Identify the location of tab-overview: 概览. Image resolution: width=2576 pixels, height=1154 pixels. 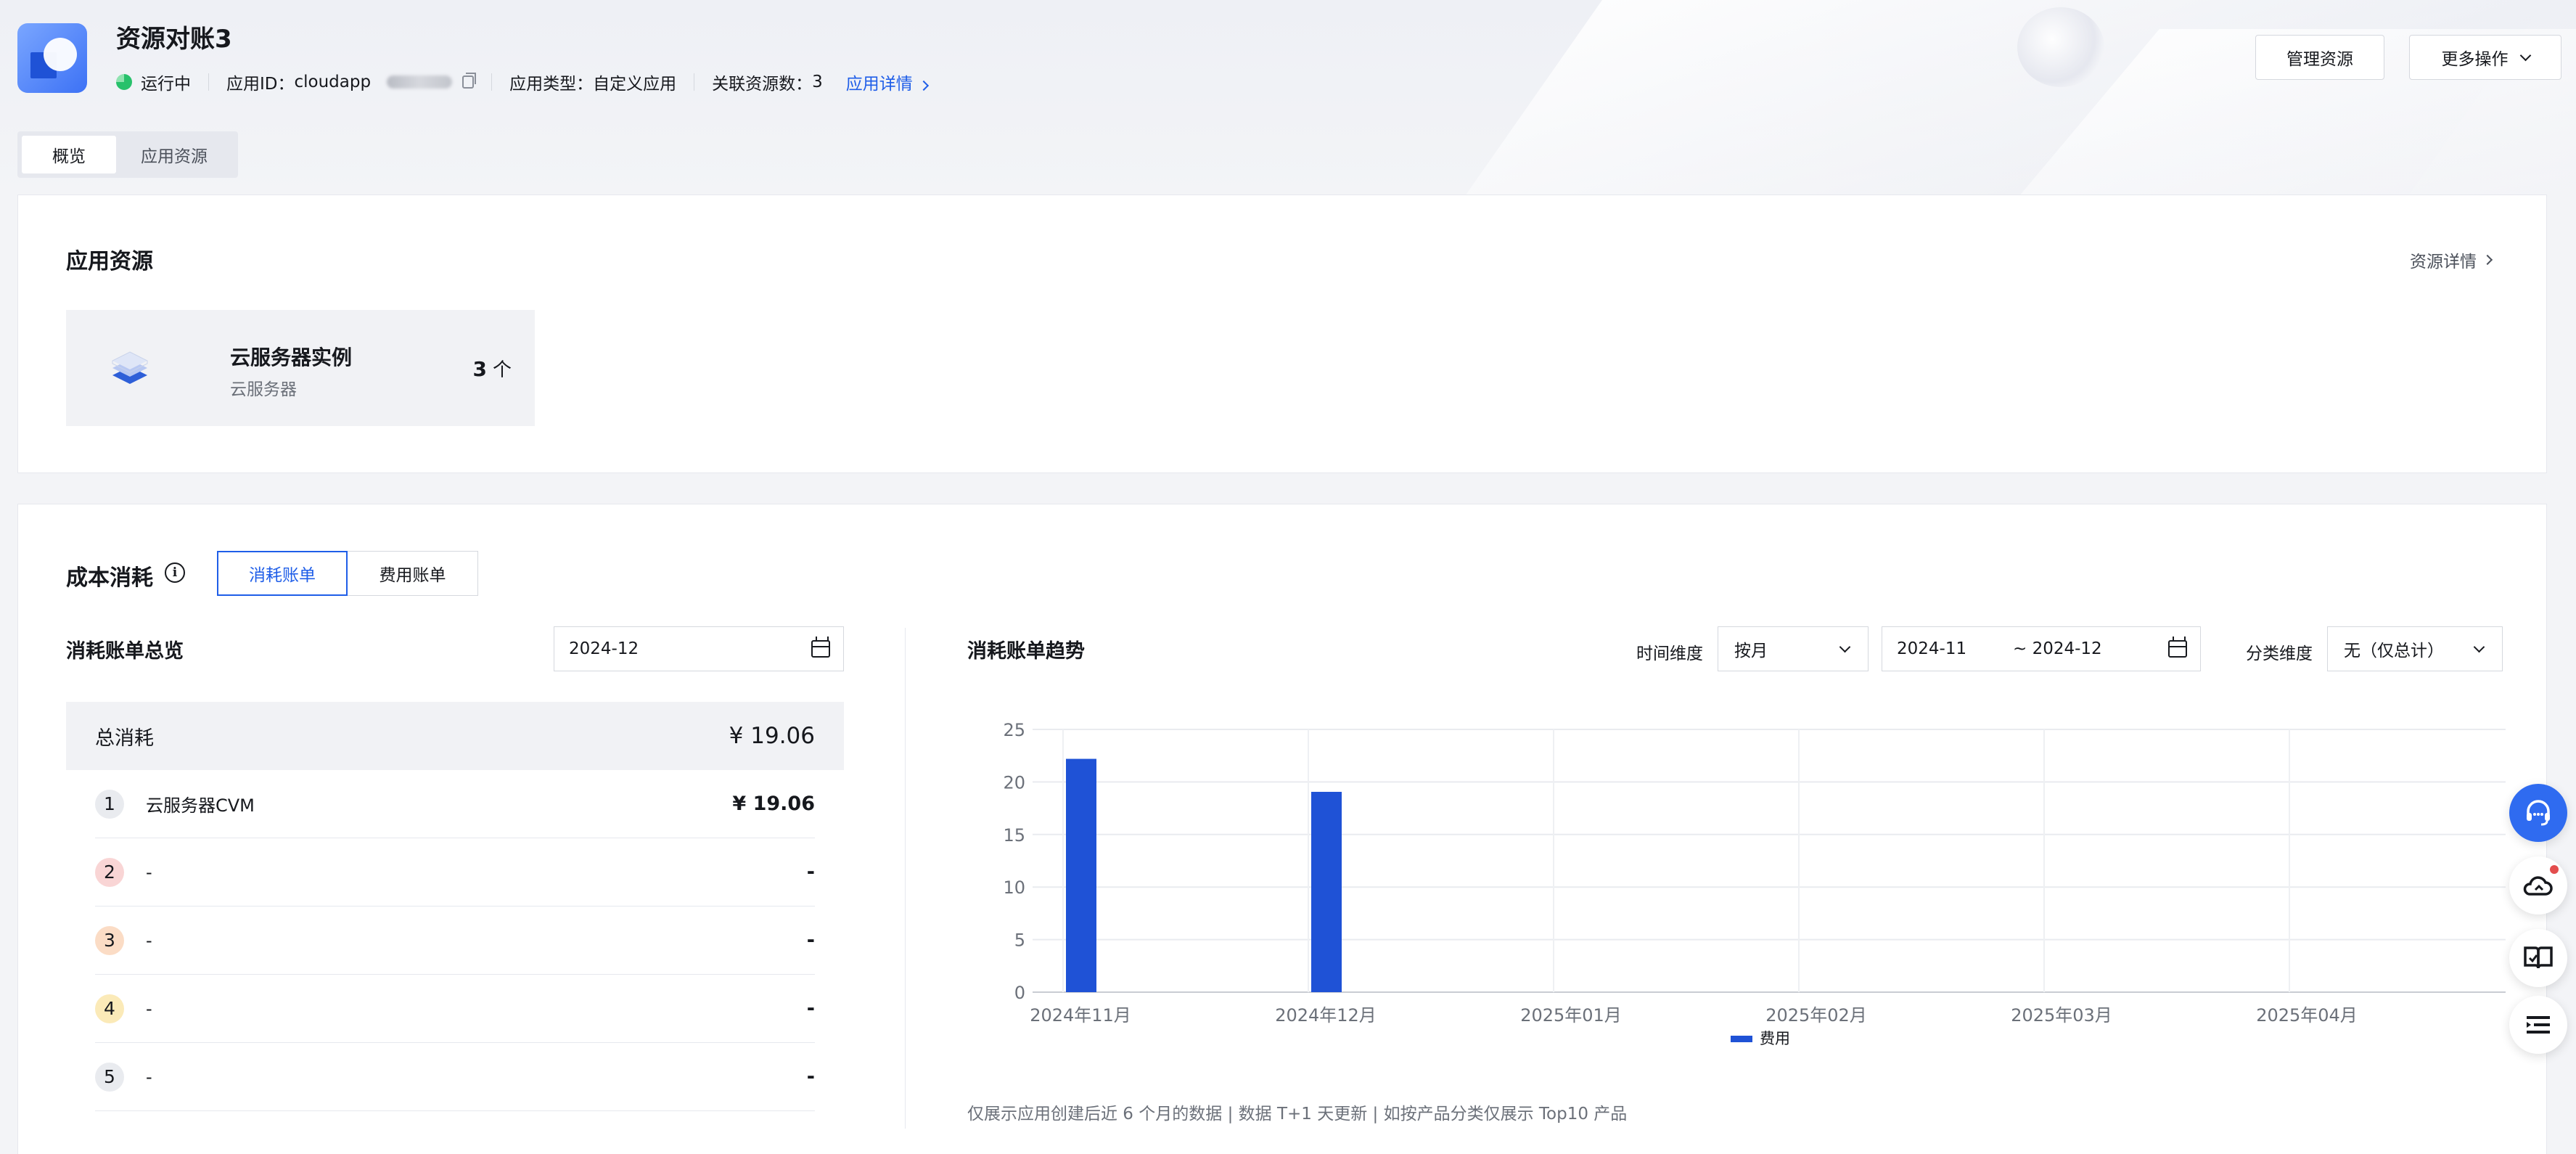
(69, 154).